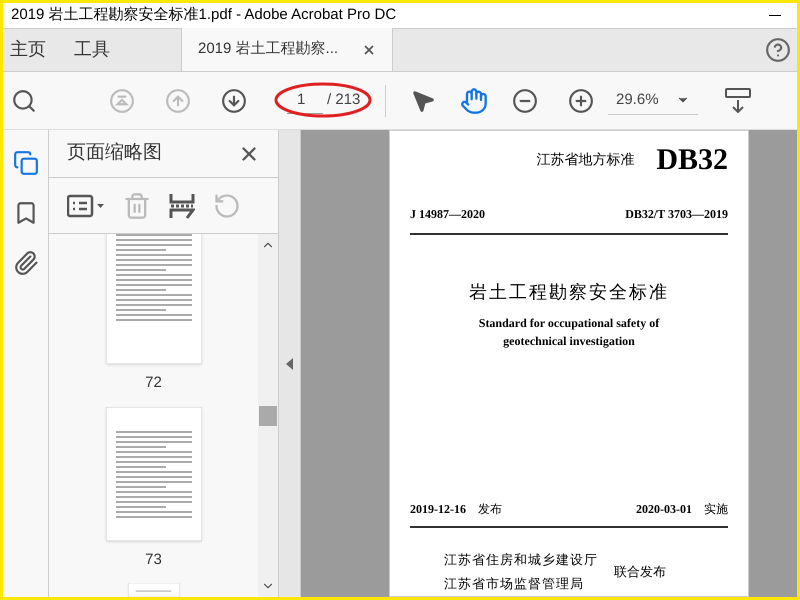  I want to click on next-page-icon, so click(234, 101).